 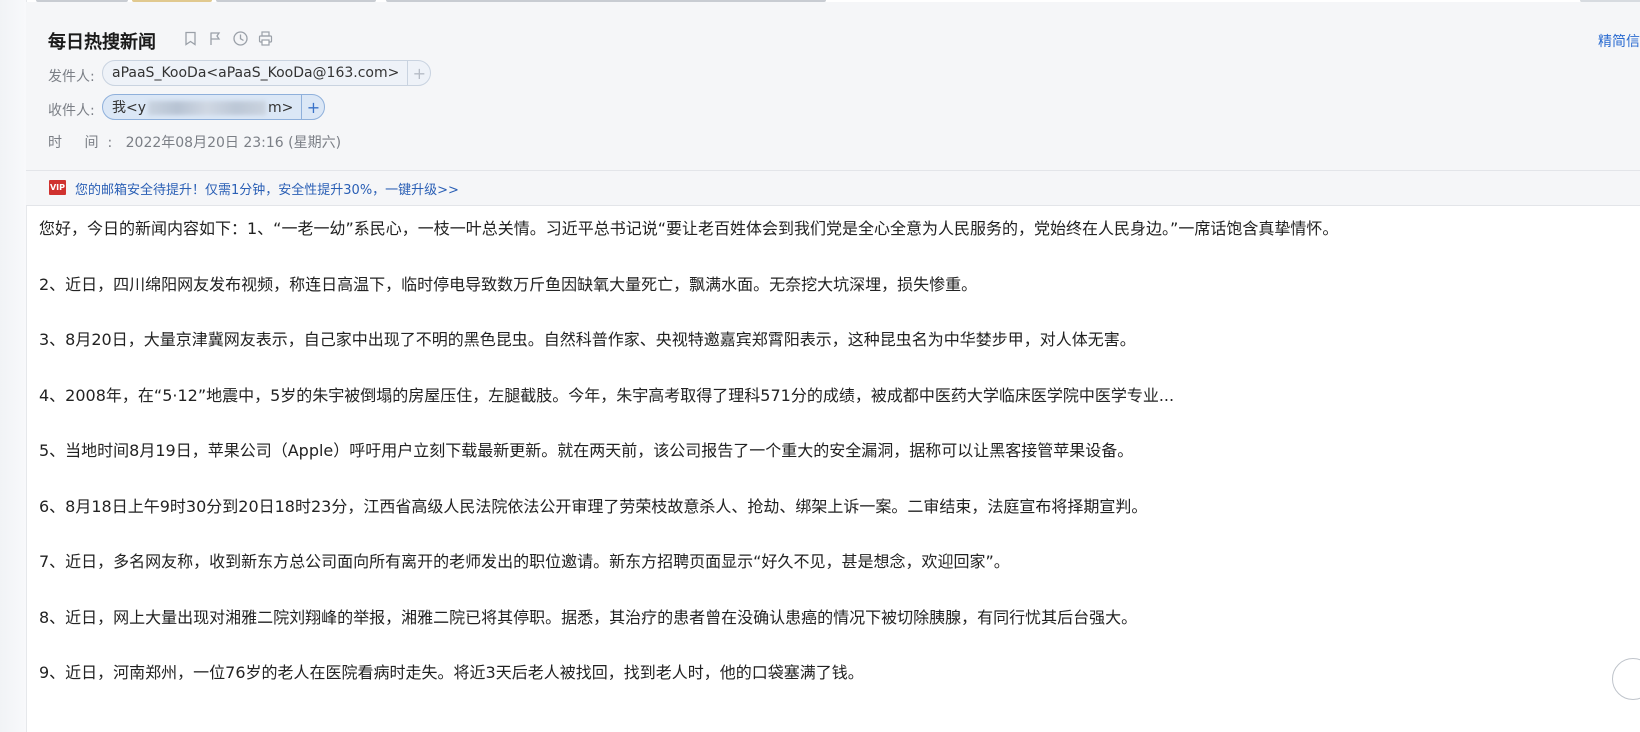 I want to click on recipient-address: 我<y m>, so click(x=202, y=107).